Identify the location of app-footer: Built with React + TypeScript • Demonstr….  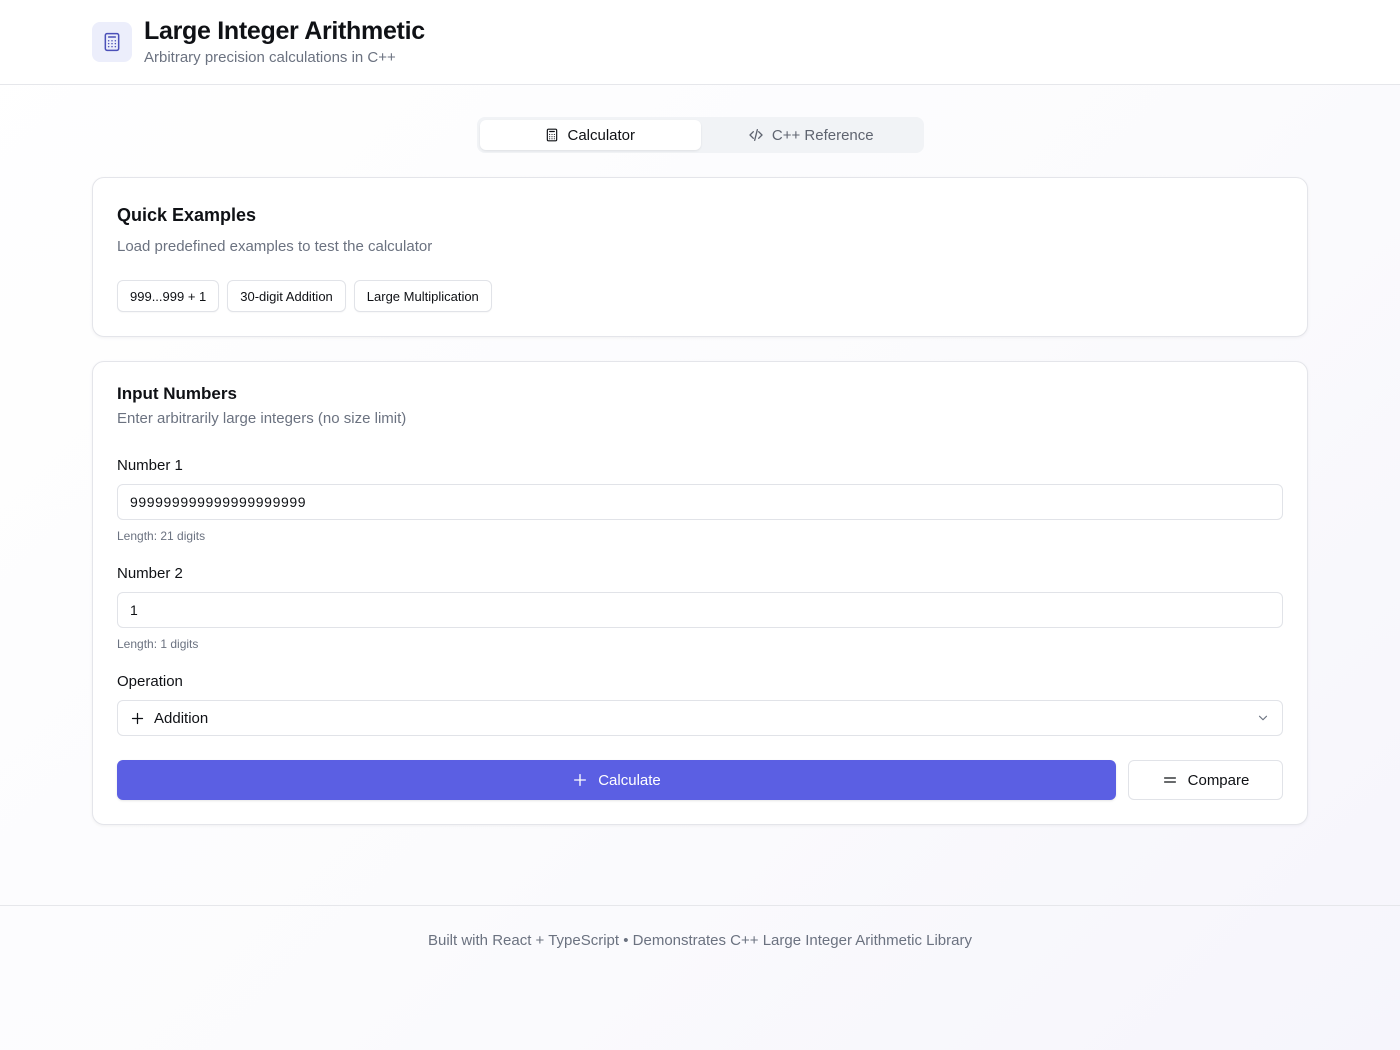
(700, 977).